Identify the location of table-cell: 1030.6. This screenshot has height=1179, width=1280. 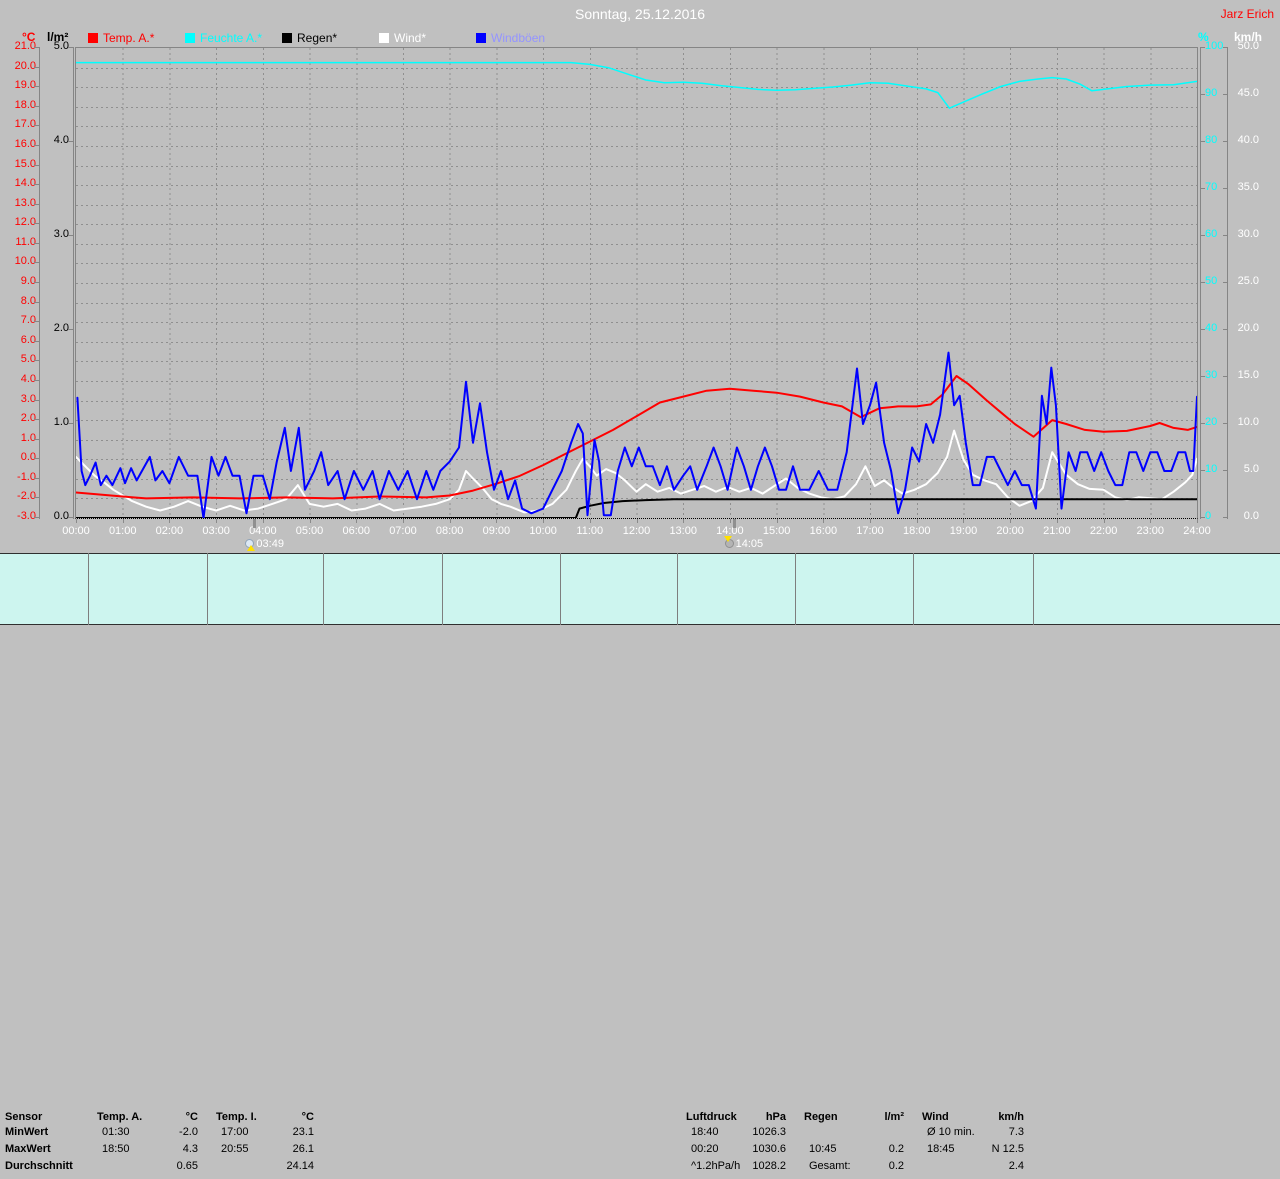
(769, 1149).